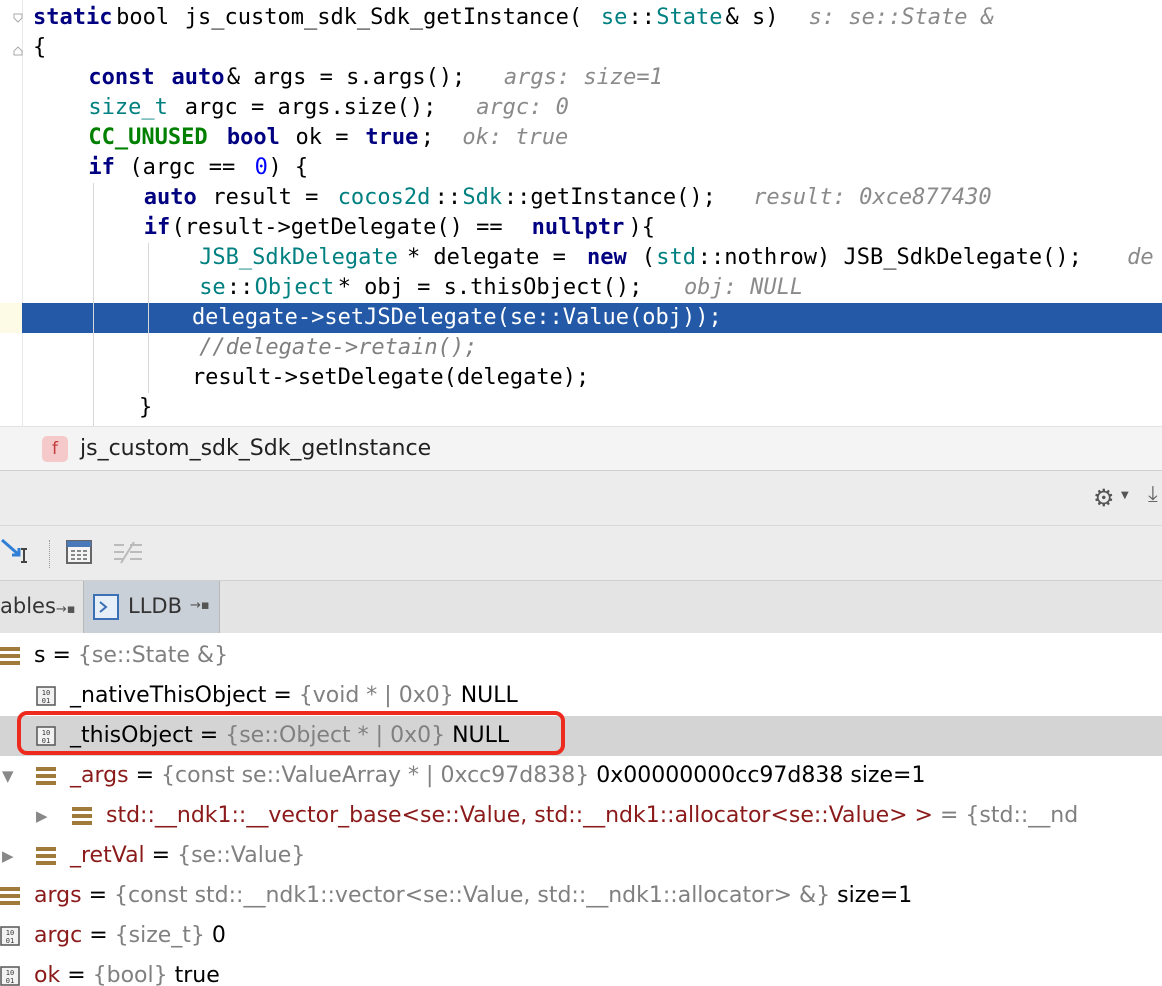 Image resolution: width=1162 pixels, height=986 pixels. Describe the element at coordinates (40, 607) in the screenshot. I see `tab-variables: ables→▪` at that location.